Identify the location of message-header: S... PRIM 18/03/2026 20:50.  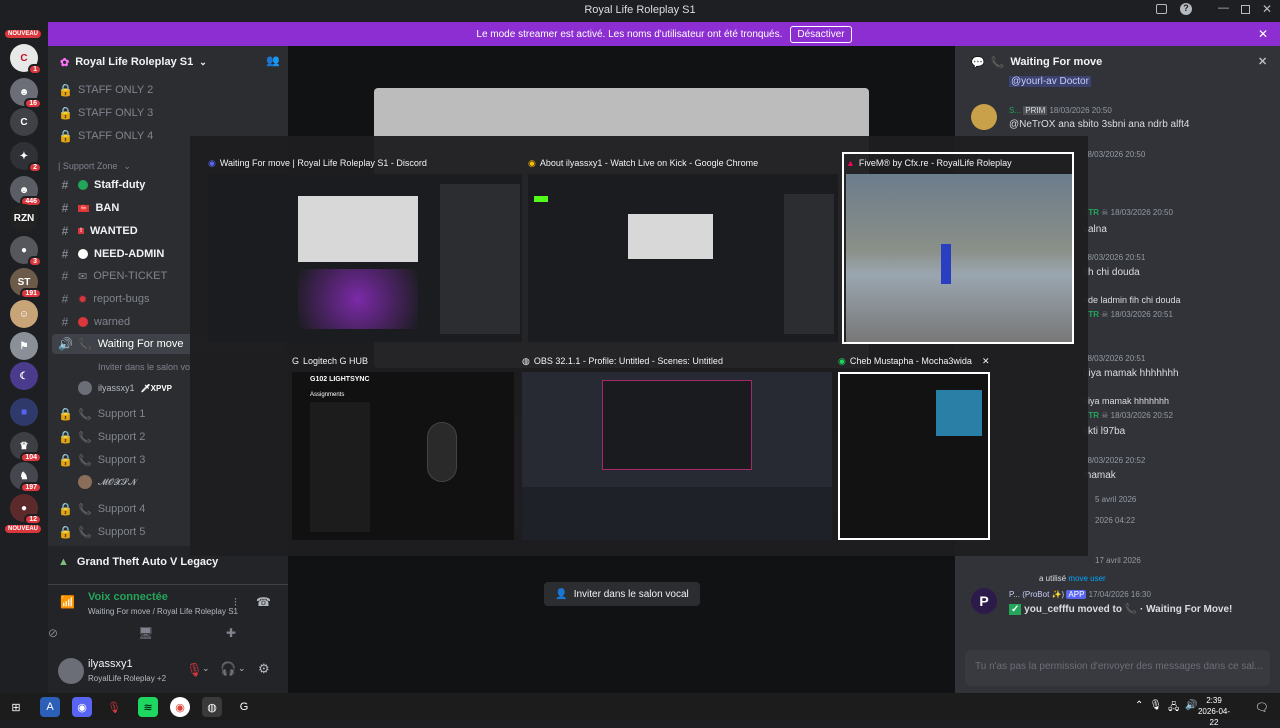
(1060, 110).